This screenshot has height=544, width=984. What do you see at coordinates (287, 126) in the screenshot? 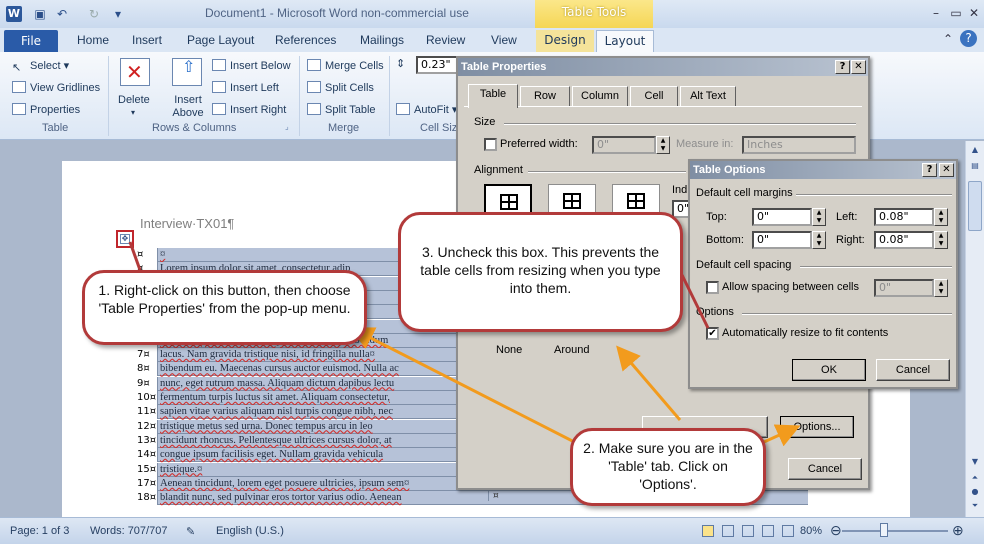
I see `rows-columns-launcher-icon: ⌟` at bounding box center [287, 126].